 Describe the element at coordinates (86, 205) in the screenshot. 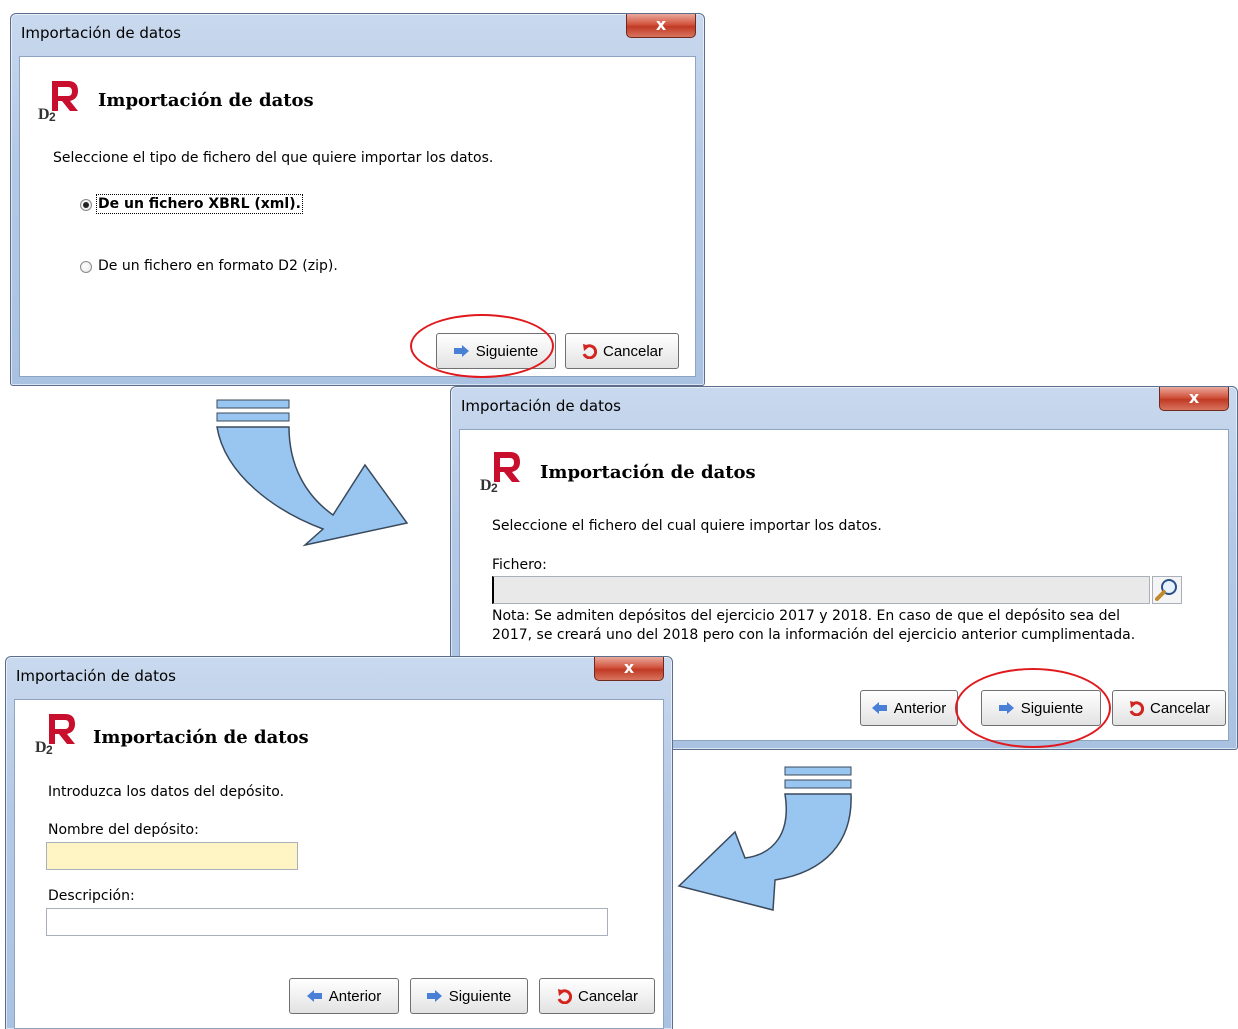

I see `radio-xbrl` at that location.